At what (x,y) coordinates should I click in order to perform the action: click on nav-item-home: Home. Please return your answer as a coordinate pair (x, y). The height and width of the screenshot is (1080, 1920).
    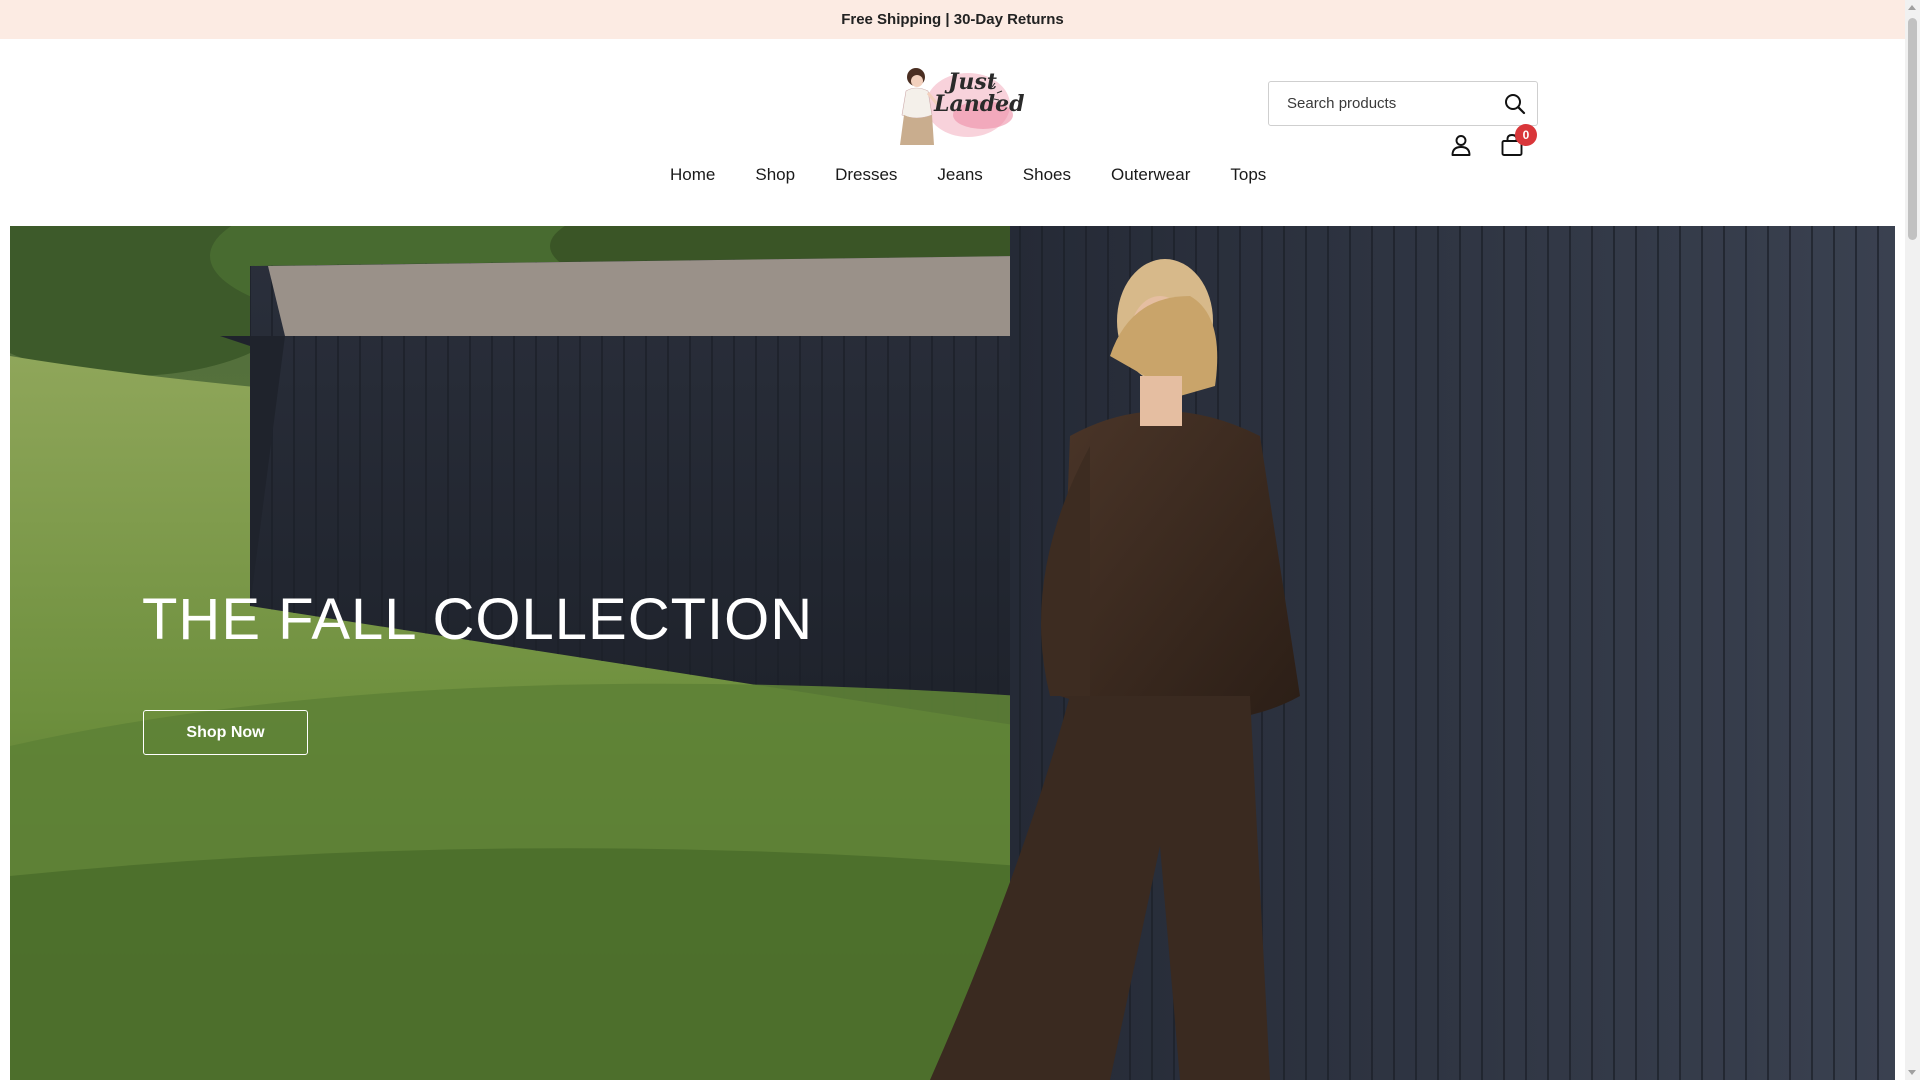
    Looking at the image, I should click on (692, 175).